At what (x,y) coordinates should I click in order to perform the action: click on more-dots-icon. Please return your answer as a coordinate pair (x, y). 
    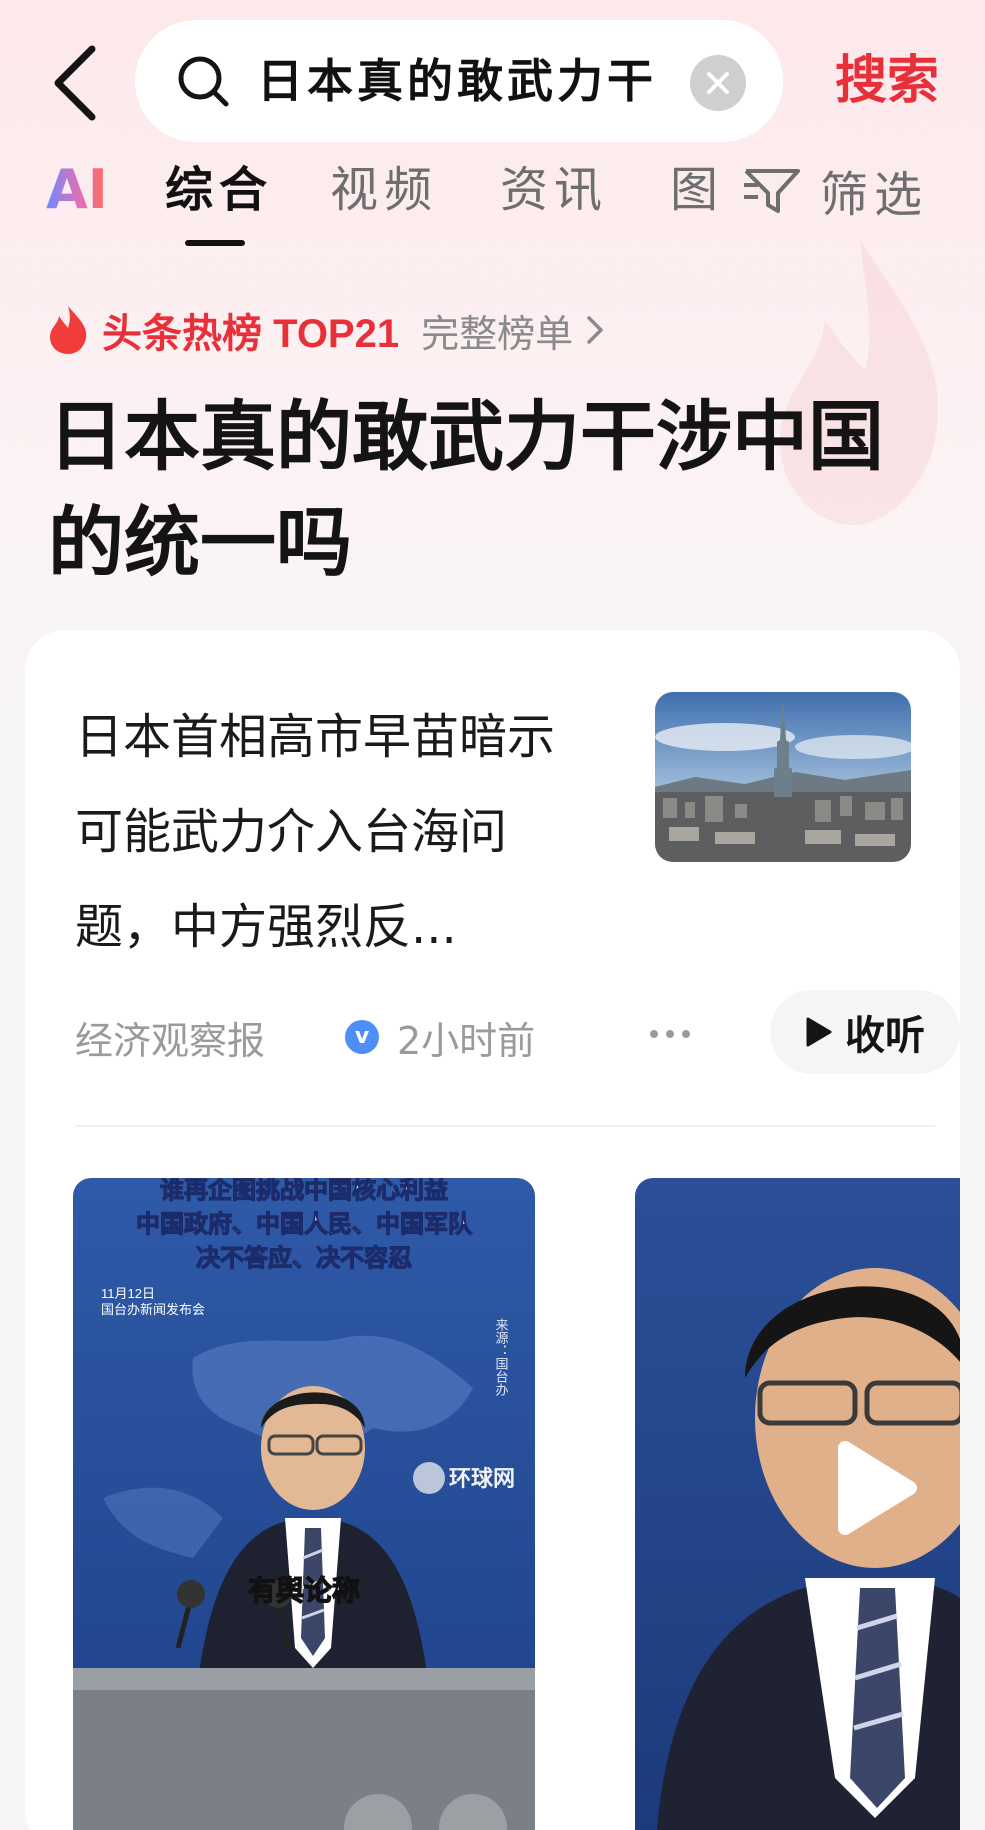
    Looking at the image, I should click on (670, 1034).